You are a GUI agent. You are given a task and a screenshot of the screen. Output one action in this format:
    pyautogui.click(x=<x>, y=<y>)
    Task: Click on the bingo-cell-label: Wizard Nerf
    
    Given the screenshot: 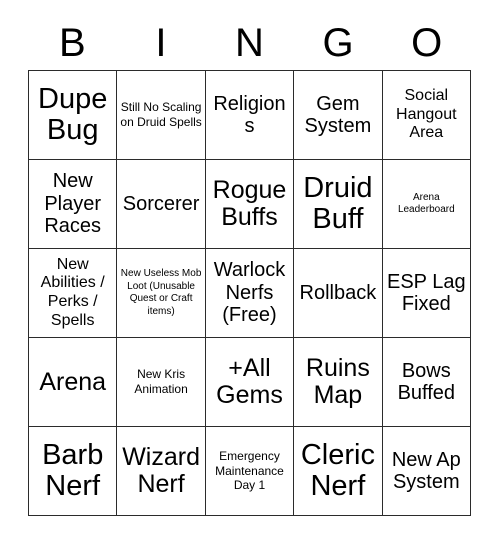 What is the action you would take?
    pyautogui.click(x=161, y=470)
    